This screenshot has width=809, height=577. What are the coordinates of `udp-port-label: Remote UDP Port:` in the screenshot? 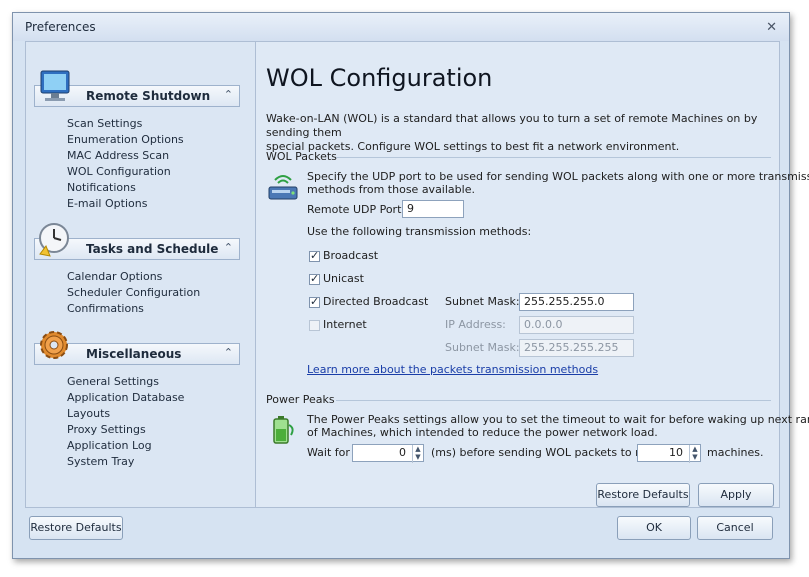 It's located at (356, 209).